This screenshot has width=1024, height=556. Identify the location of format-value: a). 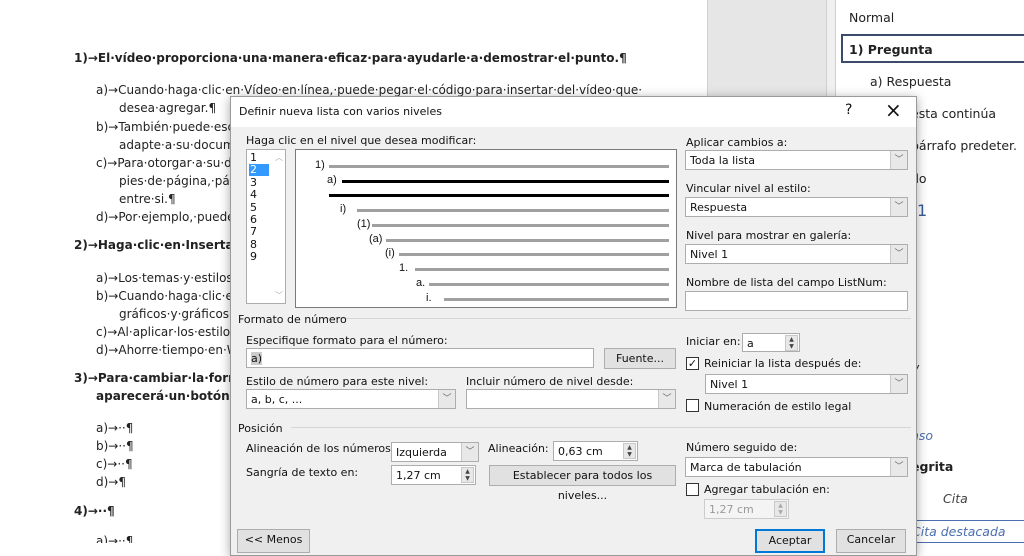
(257, 358).